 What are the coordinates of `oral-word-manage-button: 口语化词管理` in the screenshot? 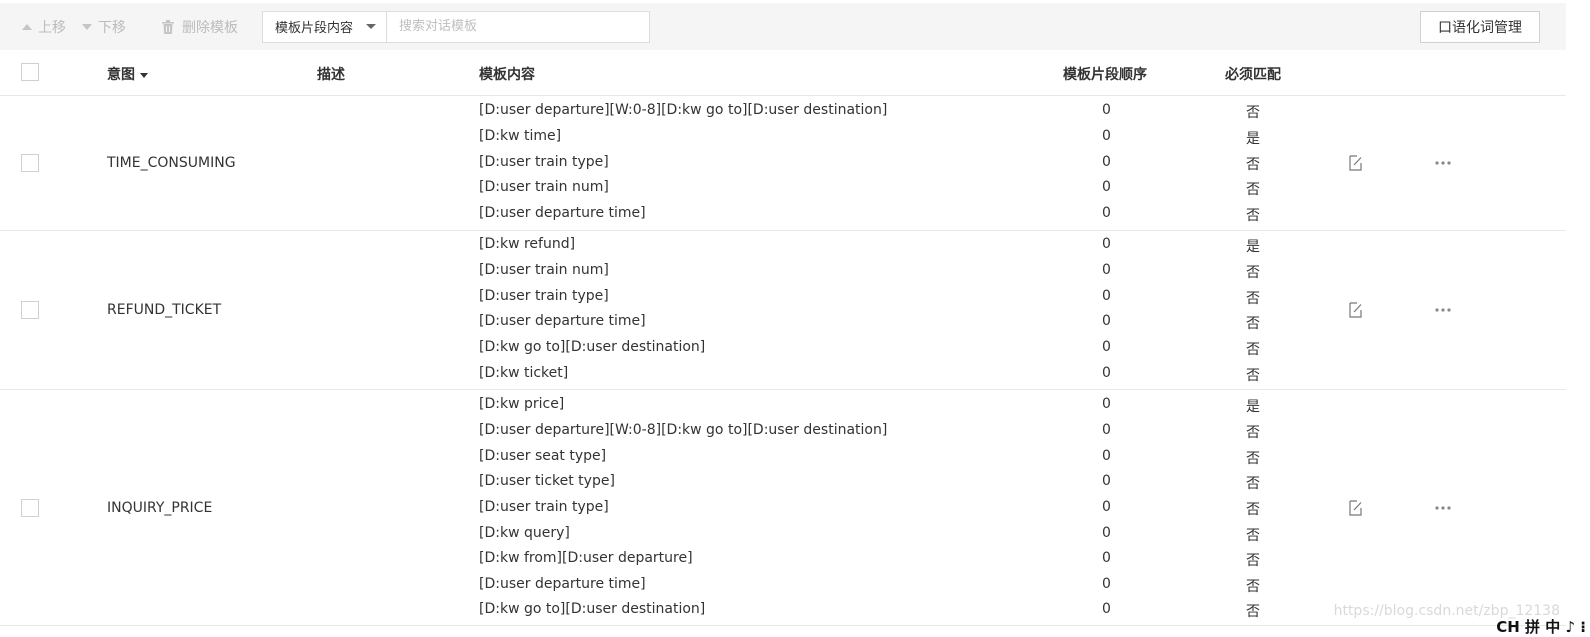 It's located at (1480, 27).